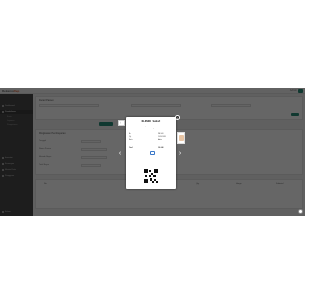 This screenshot has height=305, width=320. What do you see at coordinates (120, 154) in the screenshot?
I see `chevron-left-icon: ‹` at bounding box center [120, 154].